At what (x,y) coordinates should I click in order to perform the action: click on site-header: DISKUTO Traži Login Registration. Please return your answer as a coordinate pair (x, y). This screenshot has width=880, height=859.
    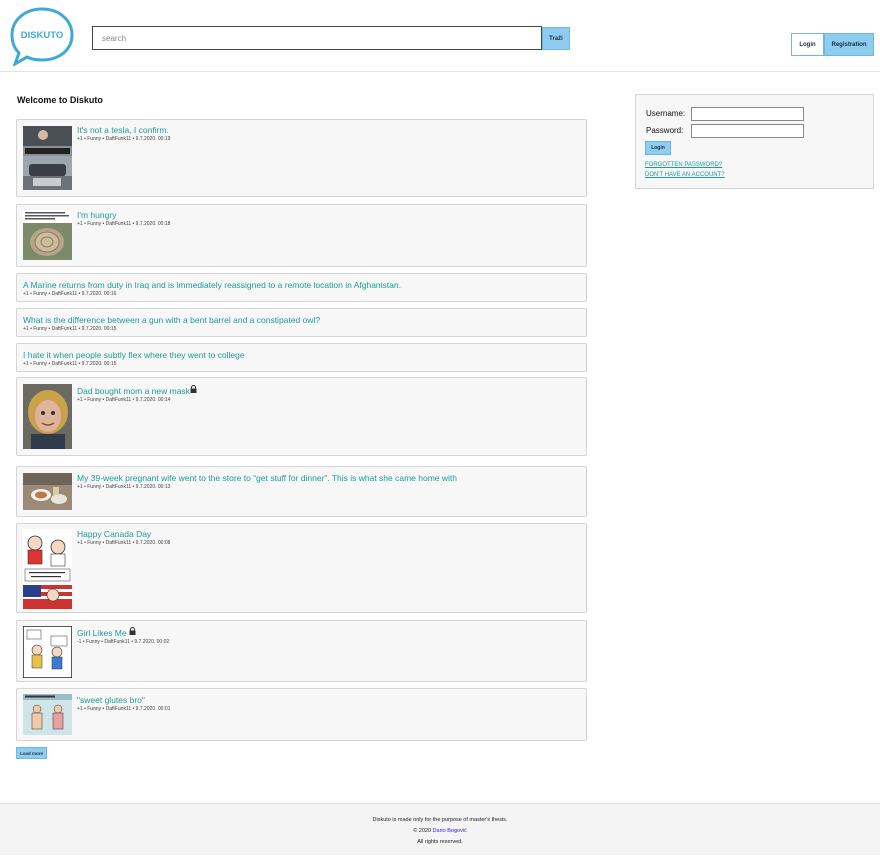
    Looking at the image, I should click on (440, 36).